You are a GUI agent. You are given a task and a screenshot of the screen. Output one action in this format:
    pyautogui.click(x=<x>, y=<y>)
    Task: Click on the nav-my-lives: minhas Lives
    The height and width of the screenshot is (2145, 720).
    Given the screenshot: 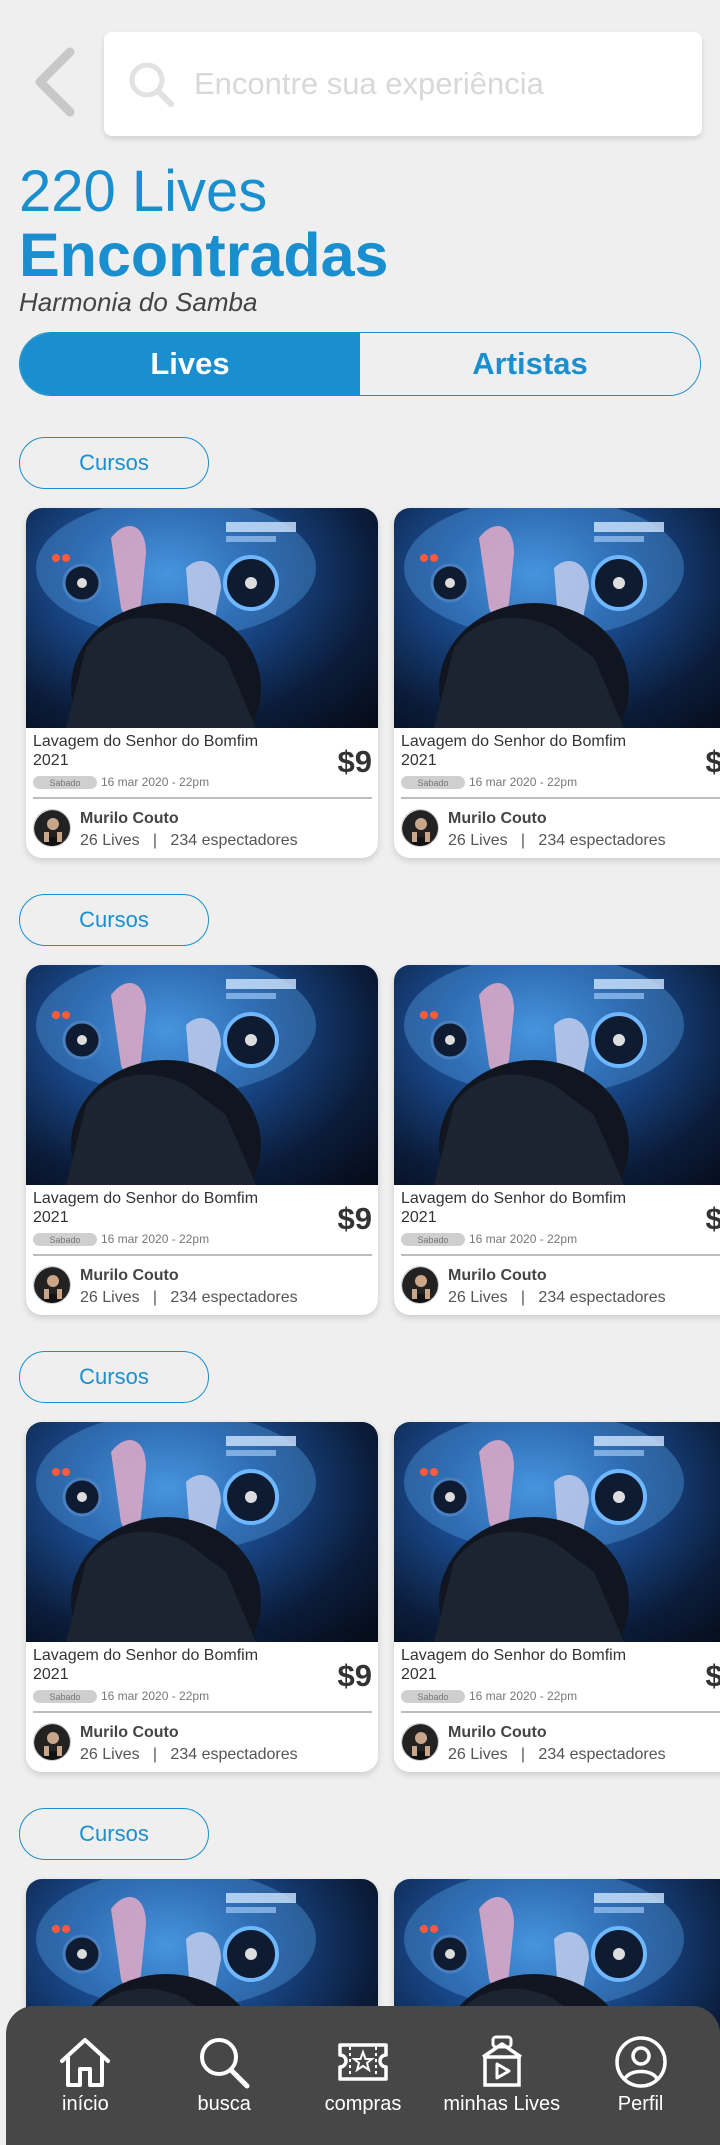 What is the action you would take?
    pyautogui.click(x=501, y=2075)
    